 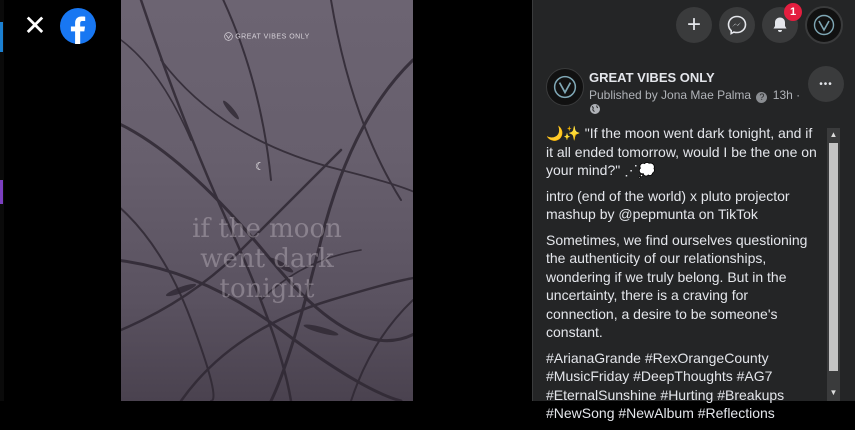 I want to click on info-icon: ?, so click(x=762, y=97).